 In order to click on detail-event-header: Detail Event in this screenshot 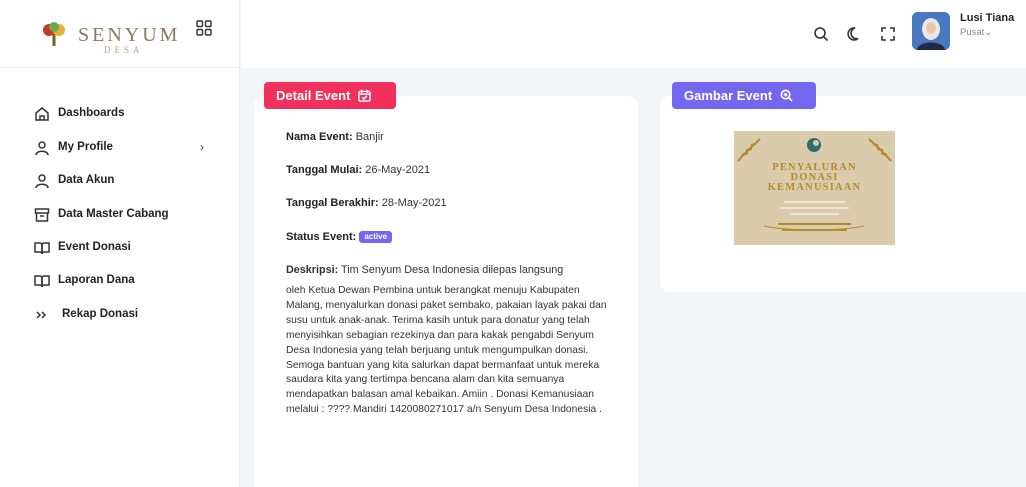, I will do `click(330, 95)`.